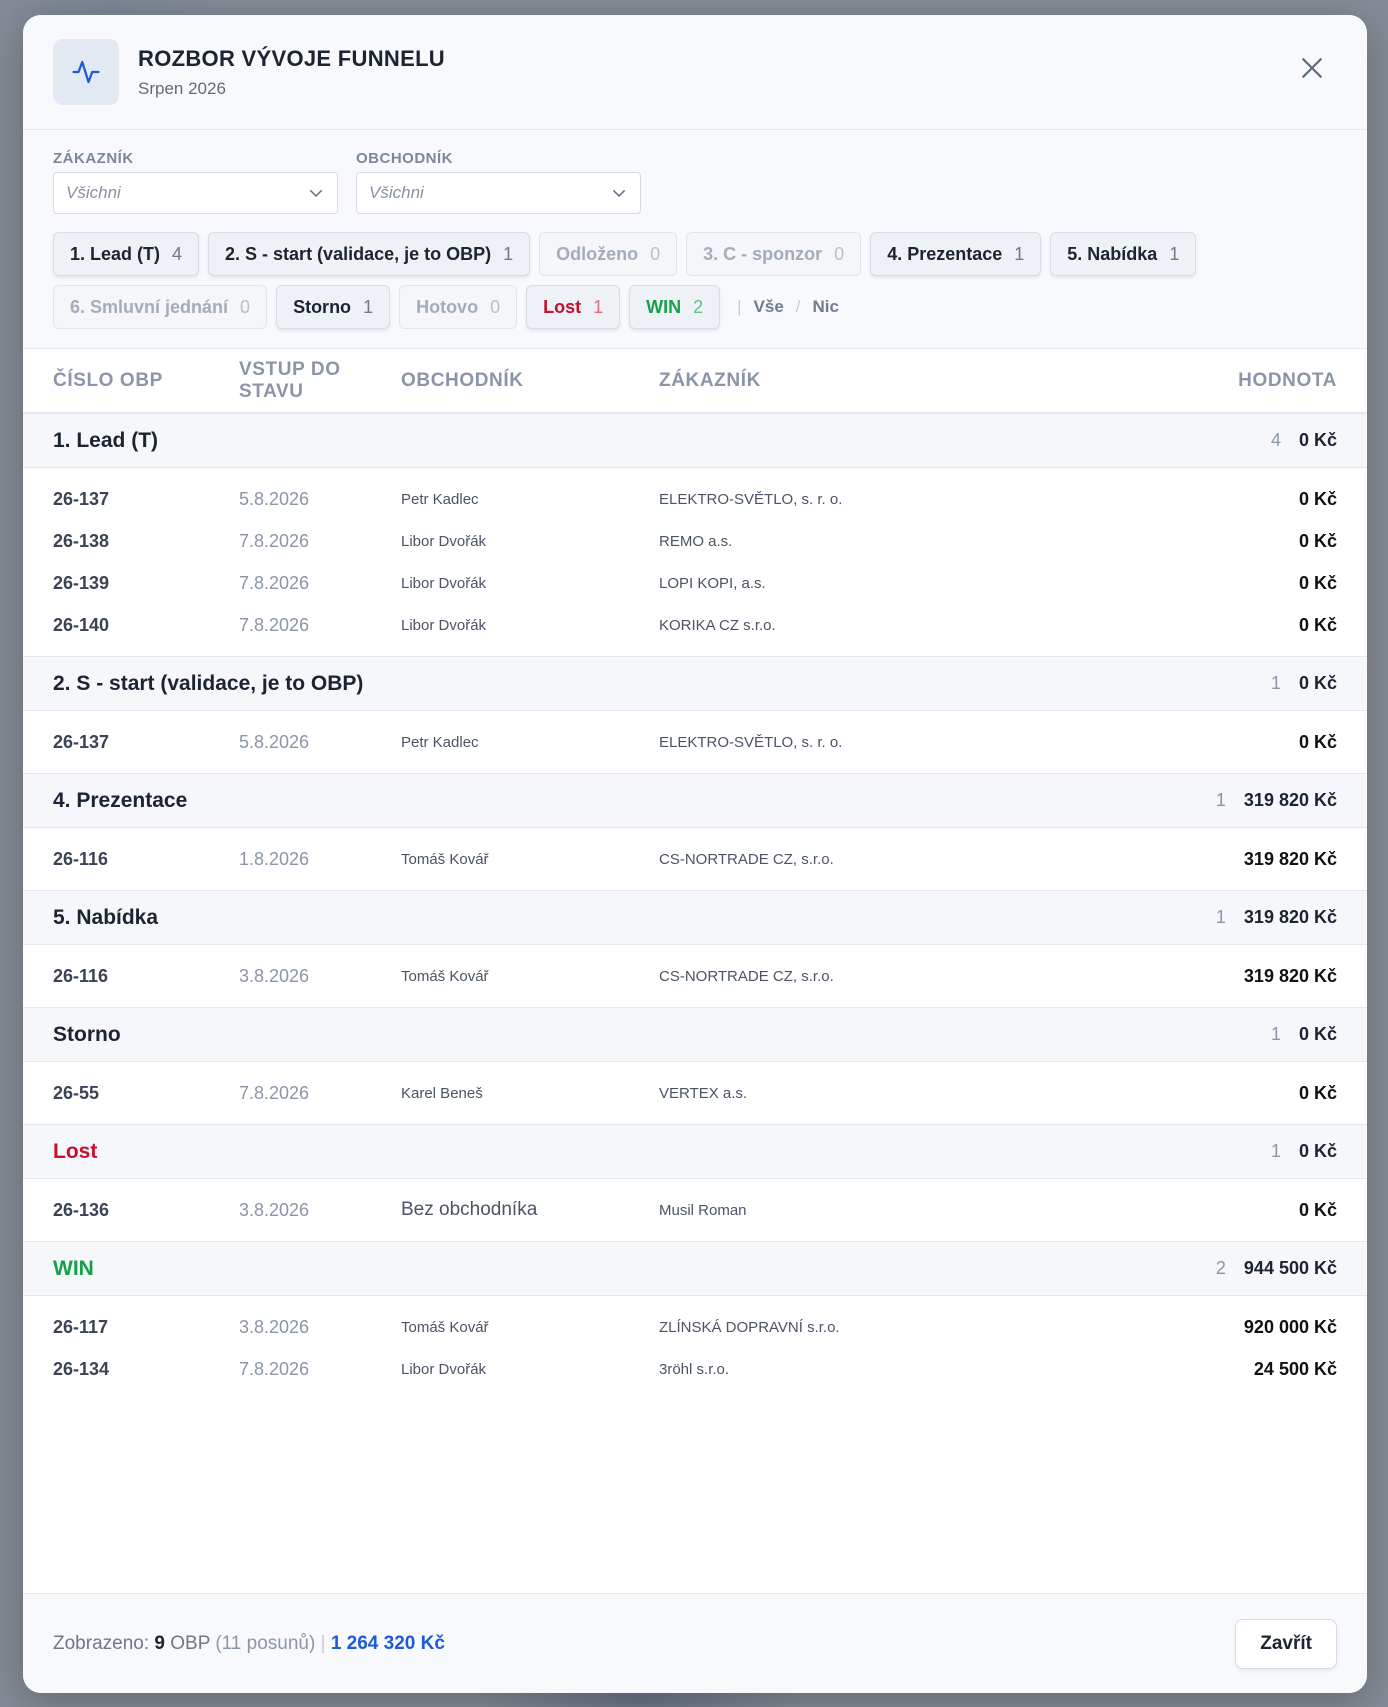  I want to click on close-button: Zavřít, so click(1286, 1643).